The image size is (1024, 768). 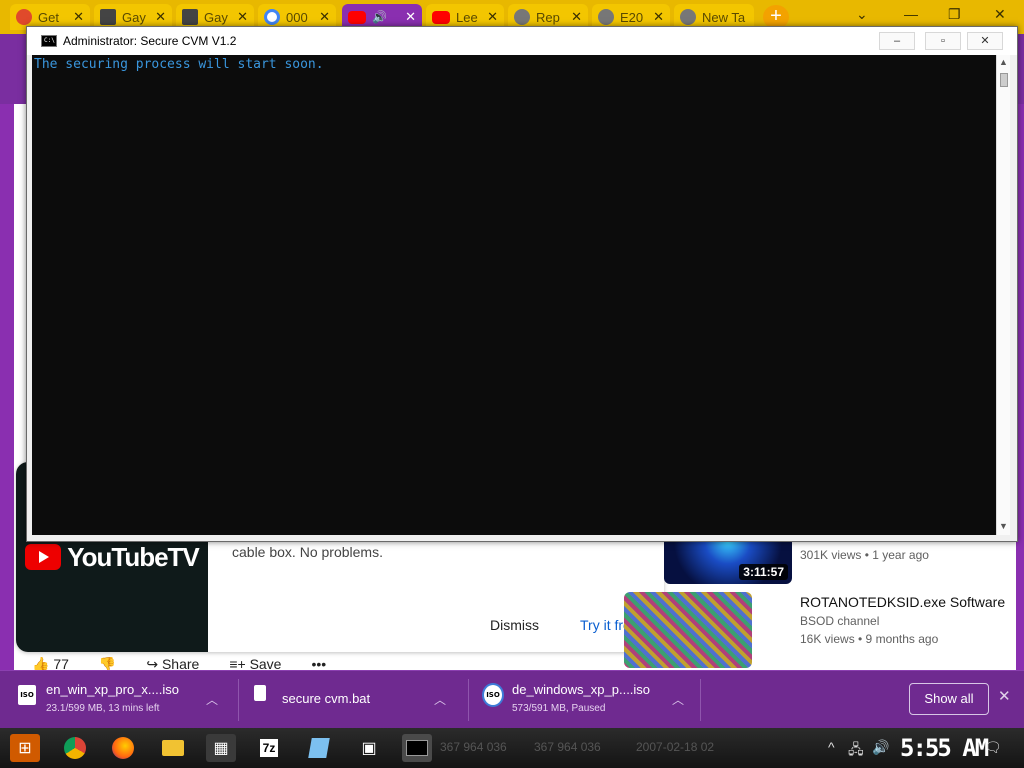 I want to click on volume-icon: 🔊, so click(x=880, y=747).